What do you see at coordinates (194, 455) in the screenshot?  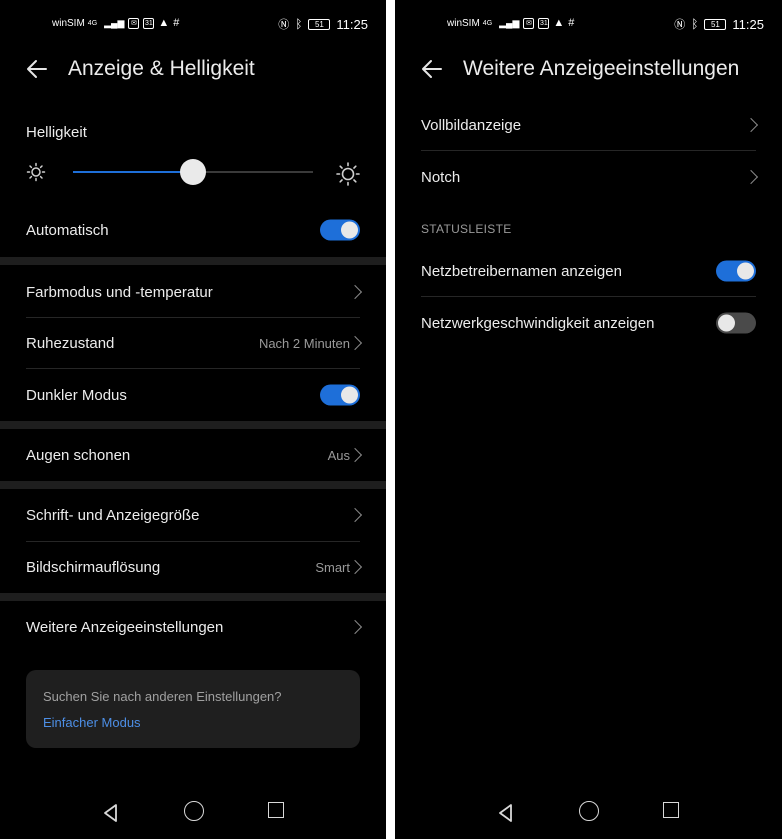 I see `eye-comfort-row: Augen schonen Aus` at bounding box center [194, 455].